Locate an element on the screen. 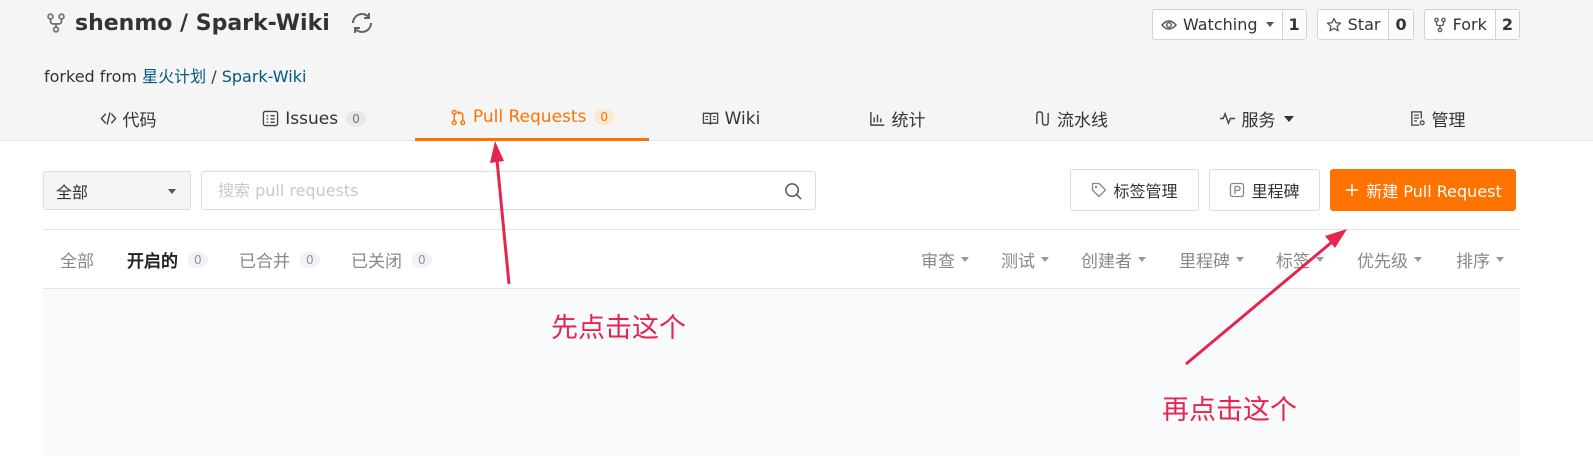  filter-milestone: 里程碑 is located at coordinates (1211, 259).